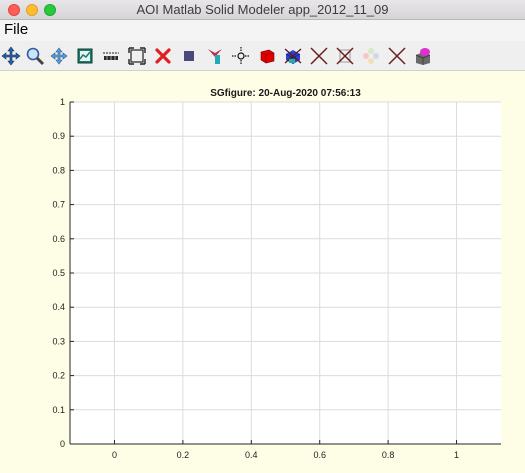 Image resolution: width=525 pixels, height=473 pixels. Describe the element at coordinates (58, 136) in the screenshot. I see `y-tick-label: 0.9` at that location.